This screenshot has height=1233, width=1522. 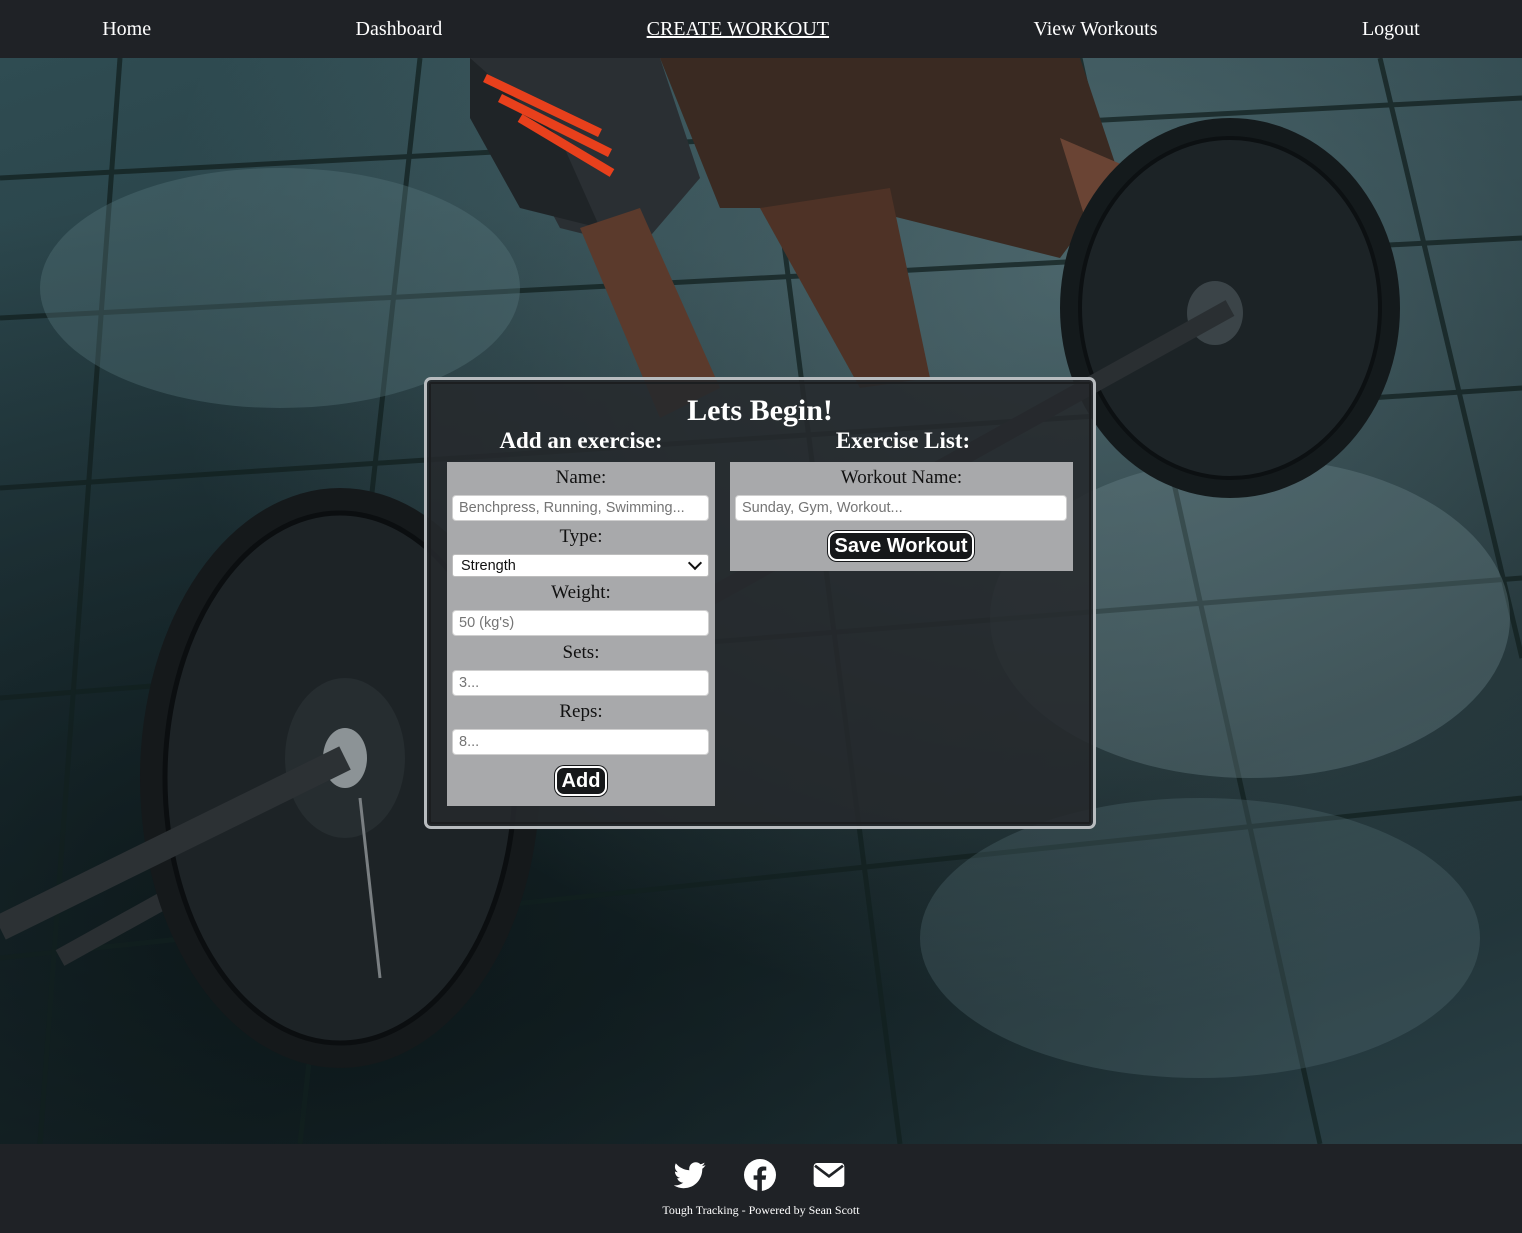 I want to click on weight-label: Weight:, so click(x=581, y=592).